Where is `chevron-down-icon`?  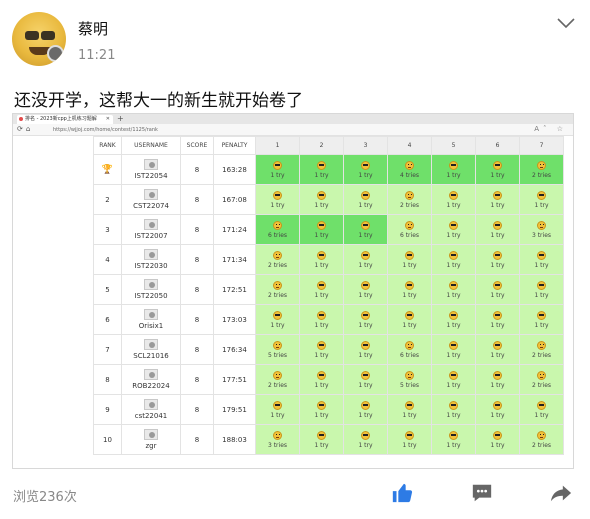
chevron-down-icon is located at coordinates (566, 23).